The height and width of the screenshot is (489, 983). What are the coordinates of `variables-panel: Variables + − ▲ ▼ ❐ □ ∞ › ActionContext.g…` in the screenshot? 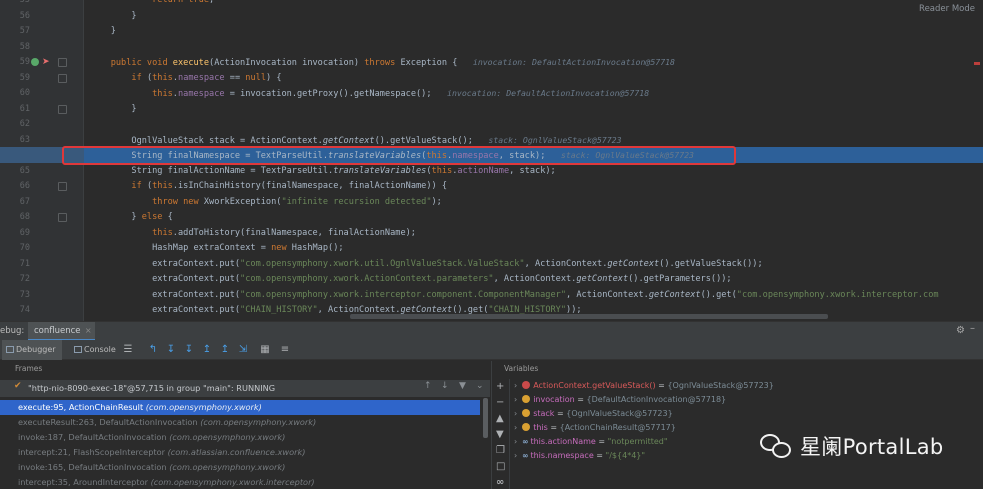 It's located at (737, 425).